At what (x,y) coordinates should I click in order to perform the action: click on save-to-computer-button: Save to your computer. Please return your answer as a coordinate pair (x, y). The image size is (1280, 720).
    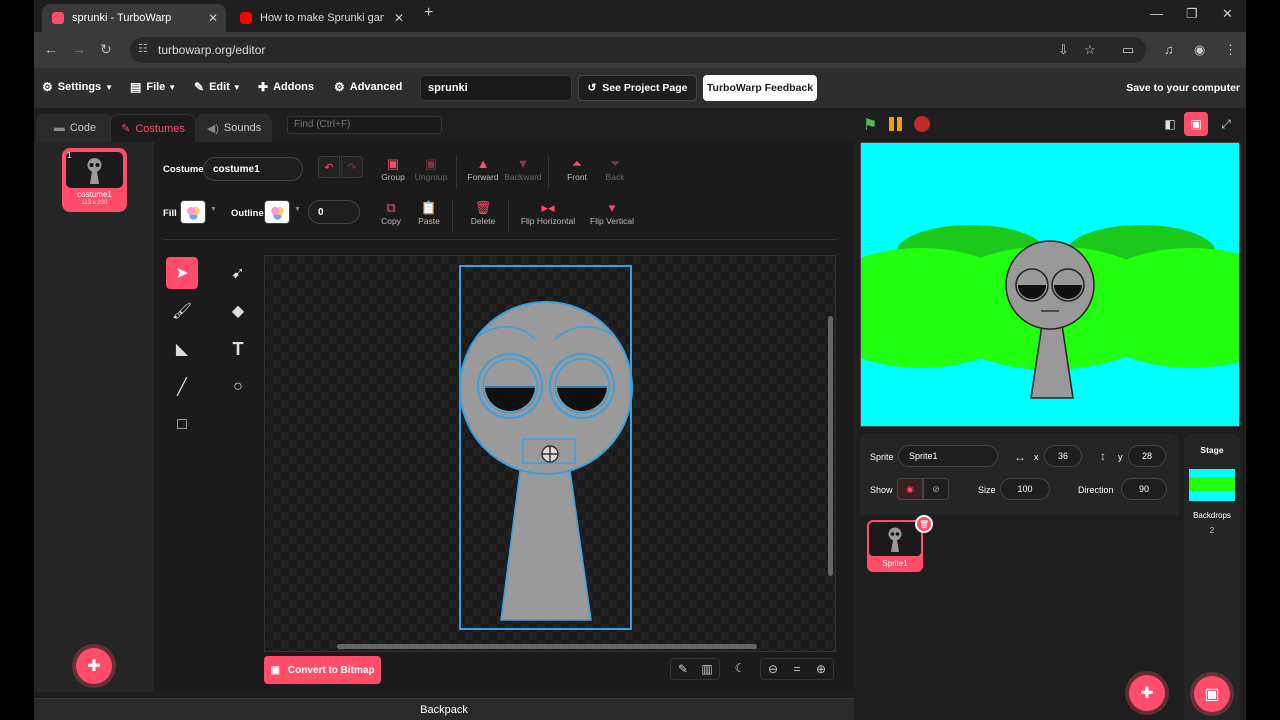
    Looking at the image, I should click on (1183, 88).